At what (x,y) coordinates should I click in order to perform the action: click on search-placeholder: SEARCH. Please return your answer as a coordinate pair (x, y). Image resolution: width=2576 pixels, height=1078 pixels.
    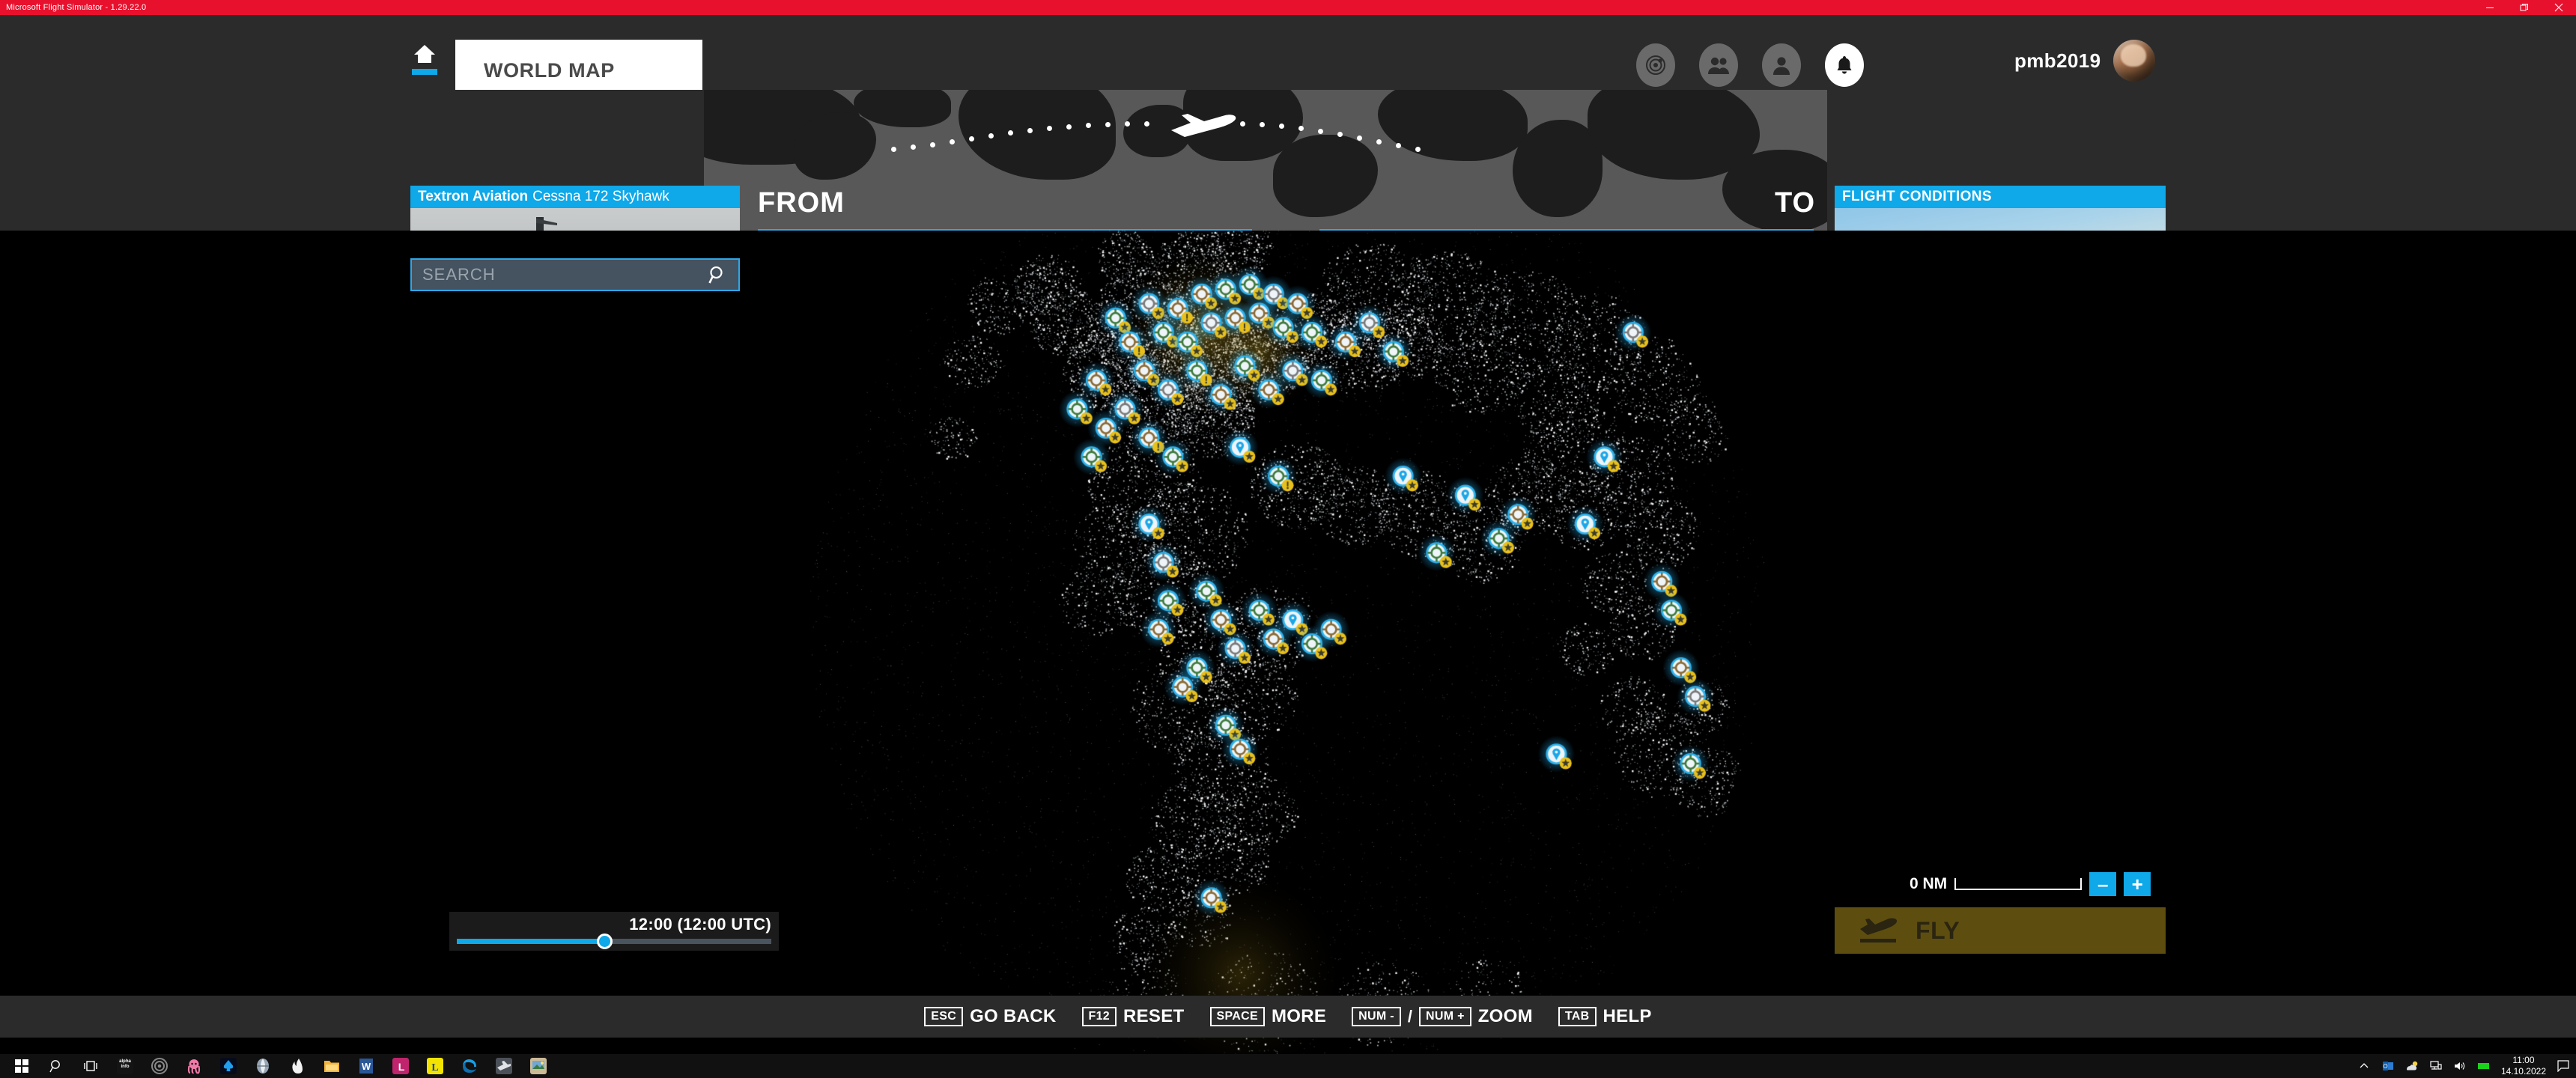
    Looking at the image, I should click on (459, 274).